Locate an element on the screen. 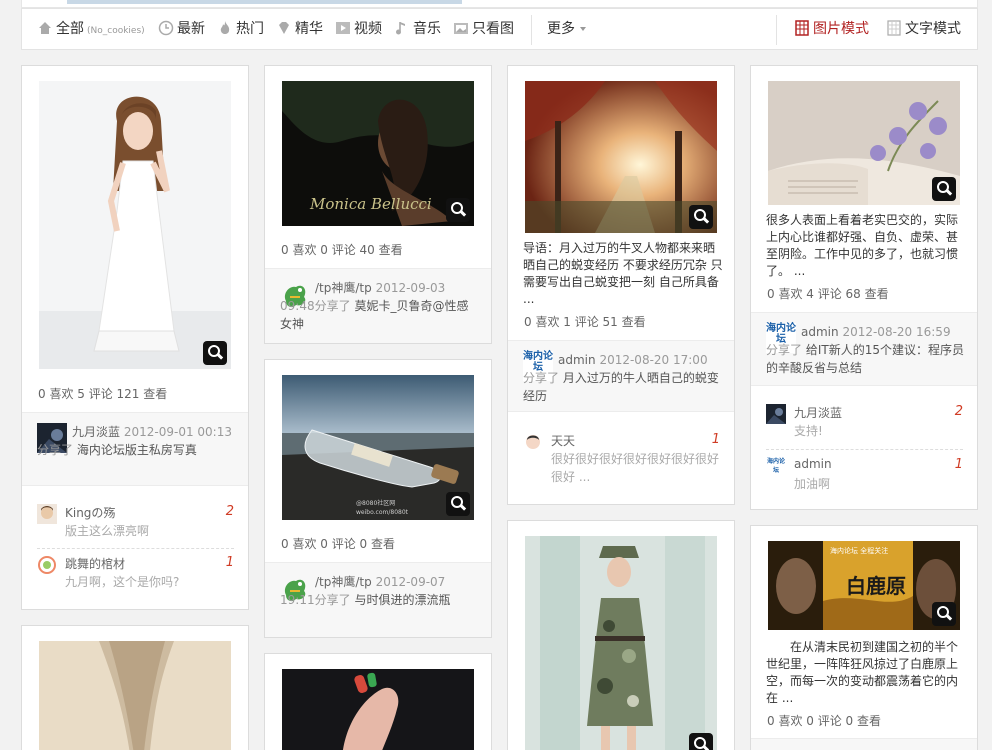  comment-text: 加油啊 is located at coordinates (812, 484).